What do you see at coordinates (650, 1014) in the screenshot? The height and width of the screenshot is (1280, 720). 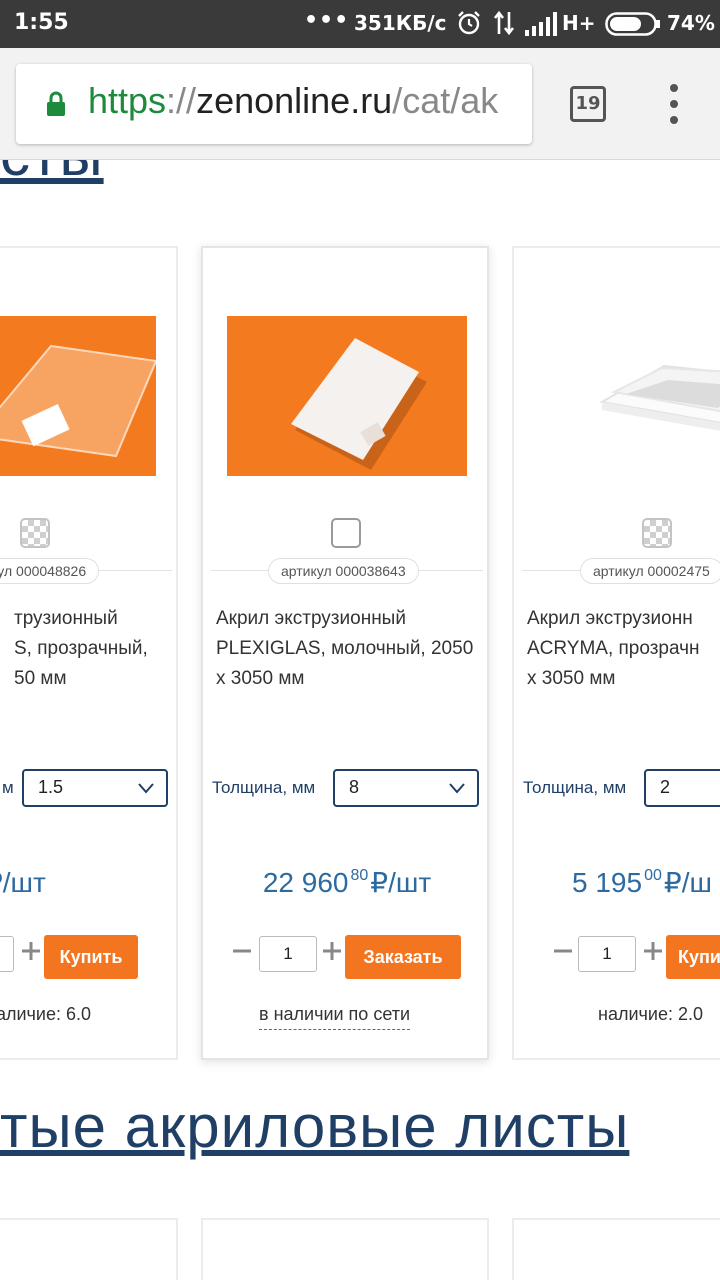 I see `stock-status: наличие: 2.0` at bounding box center [650, 1014].